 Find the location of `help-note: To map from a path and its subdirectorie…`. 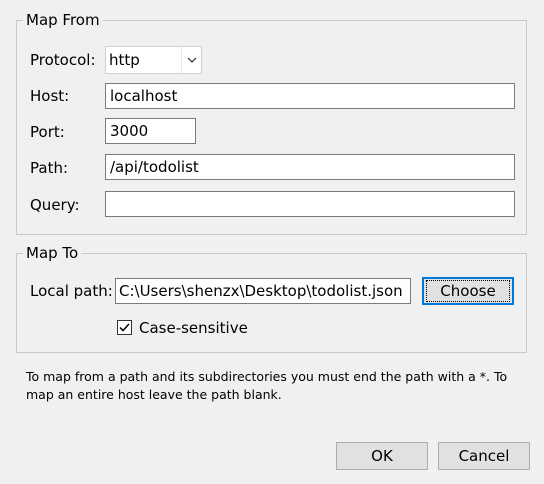

help-note: To map from a path and its subdirectorie… is located at coordinates (267, 385).